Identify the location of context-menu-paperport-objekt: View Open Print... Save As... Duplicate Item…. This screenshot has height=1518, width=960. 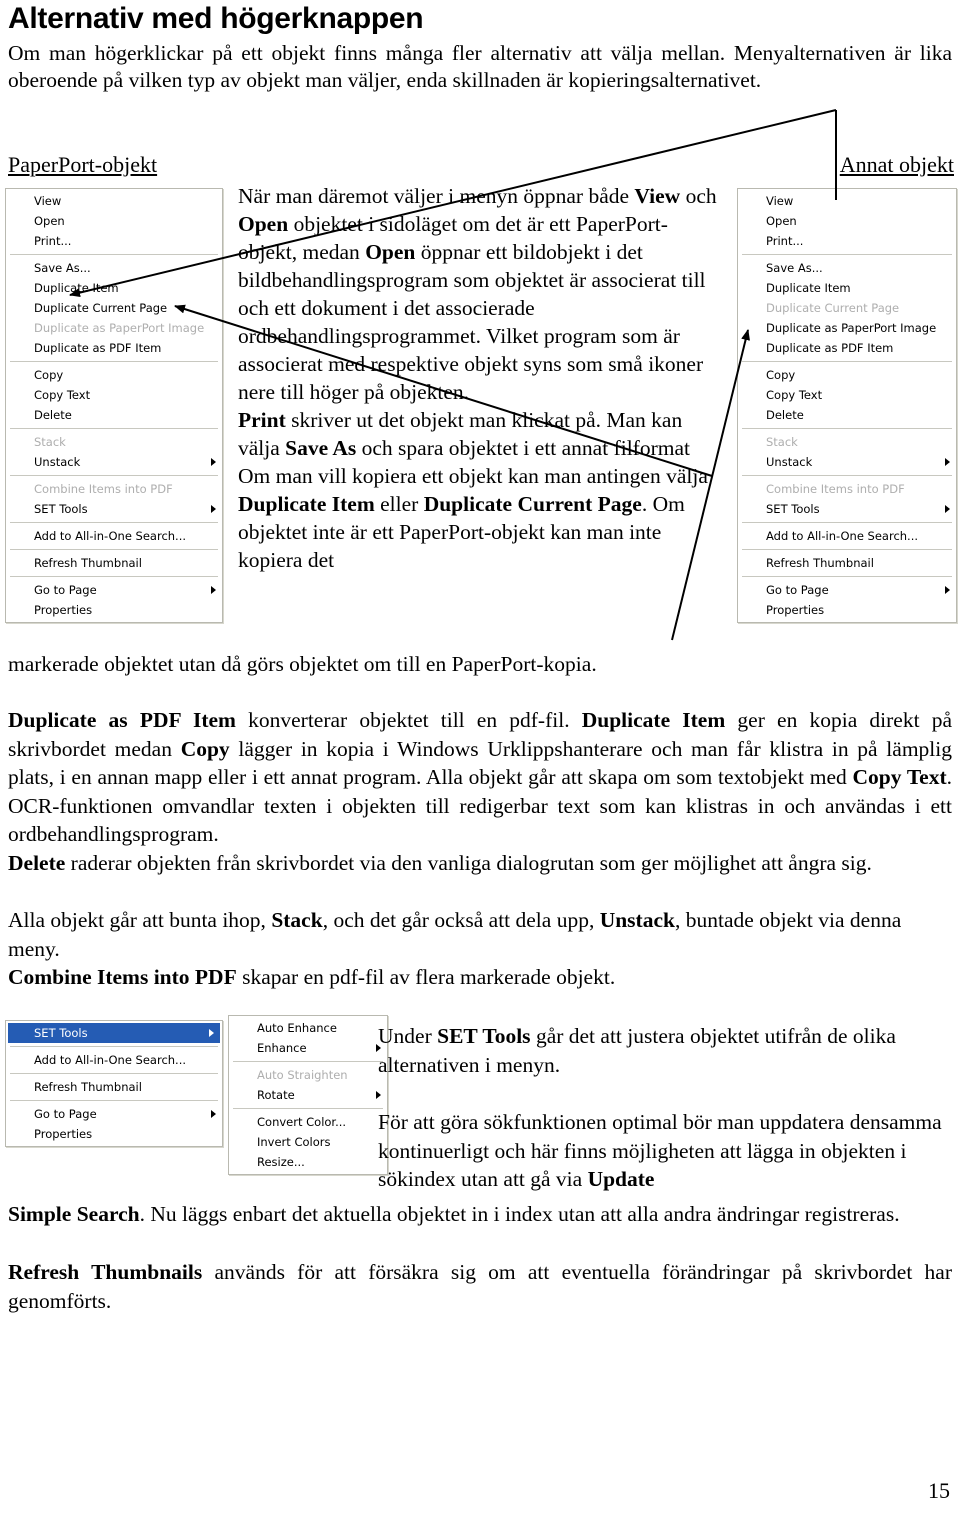
(114, 405).